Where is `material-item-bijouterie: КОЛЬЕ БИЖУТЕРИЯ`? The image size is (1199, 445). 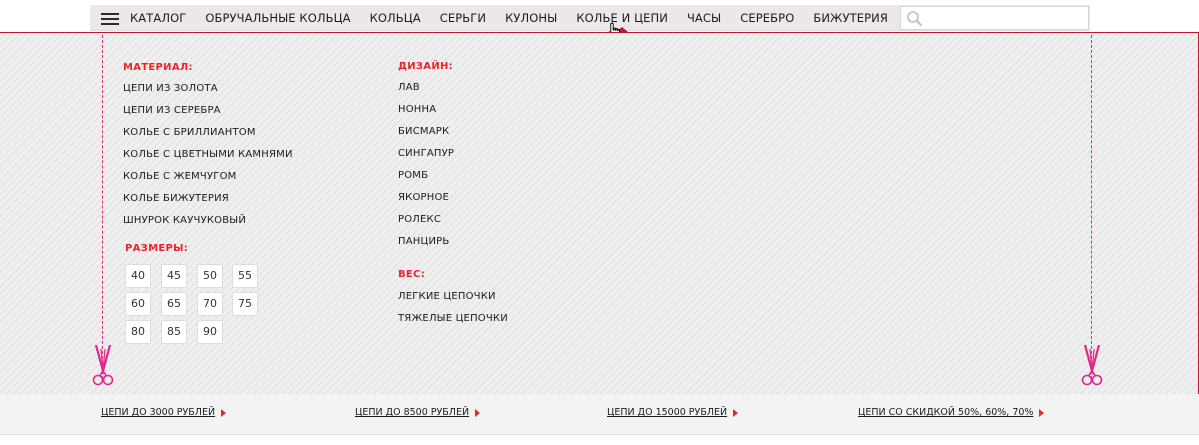
material-item-bijouterie: КОЛЬЕ БИЖУТЕРИЯ is located at coordinates (208, 203).